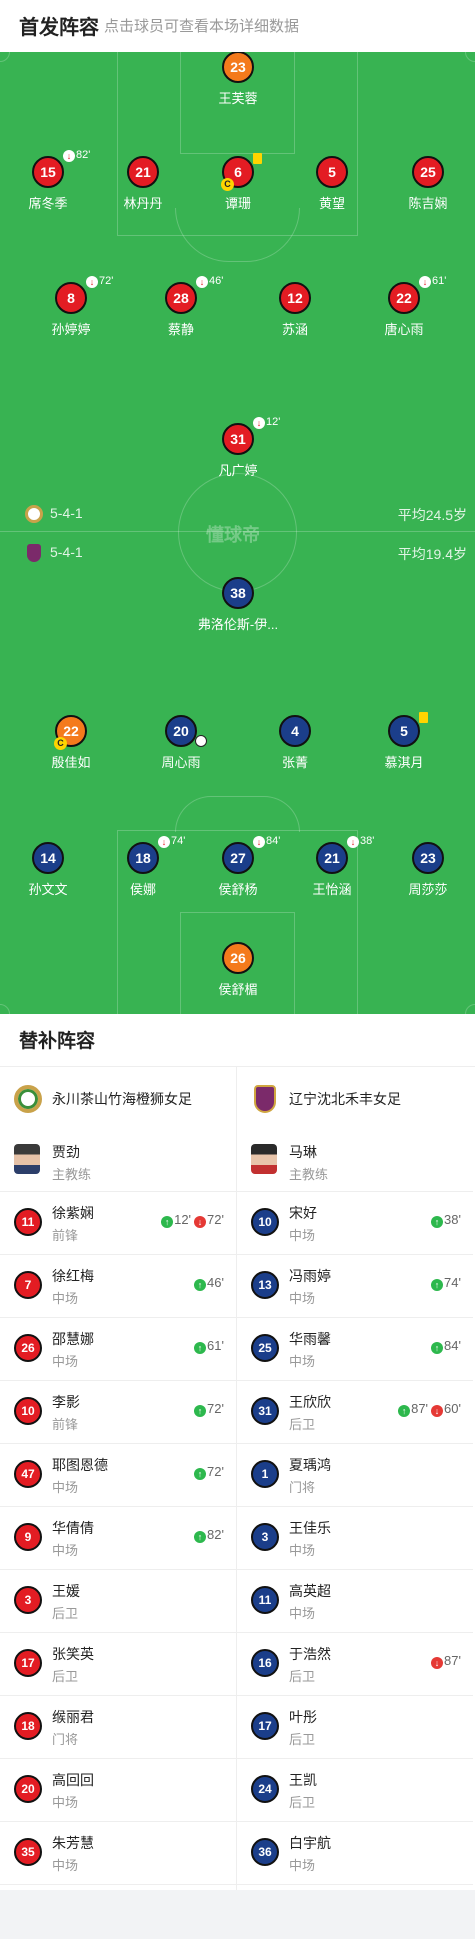 The width and height of the screenshot is (475, 1939). Describe the element at coordinates (310, 1276) in the screenshot. I see `player-name: 冯雨婷` at that location.